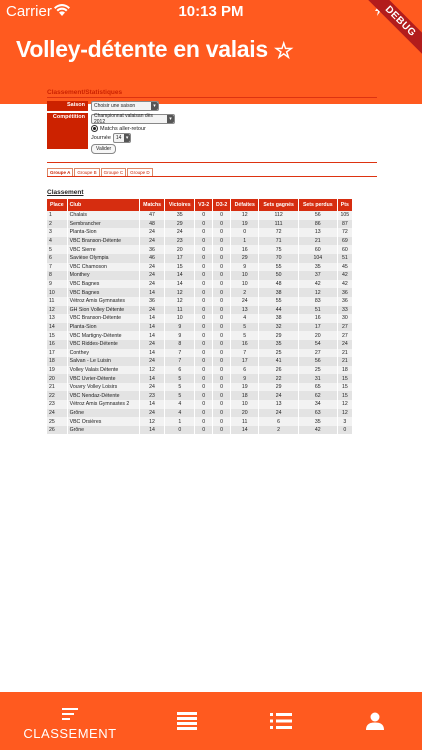  I want to click on table-row: 15 VBC Martigny-Détente 14 9 0 0 5 29 20 27, so click(200, 335).